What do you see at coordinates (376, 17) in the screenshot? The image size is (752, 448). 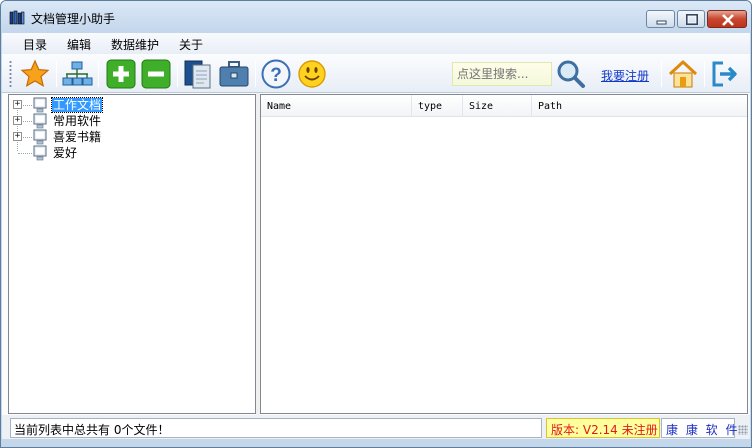 I see `title-bar: 文档管理小助手` at bounding box center [376, 17].